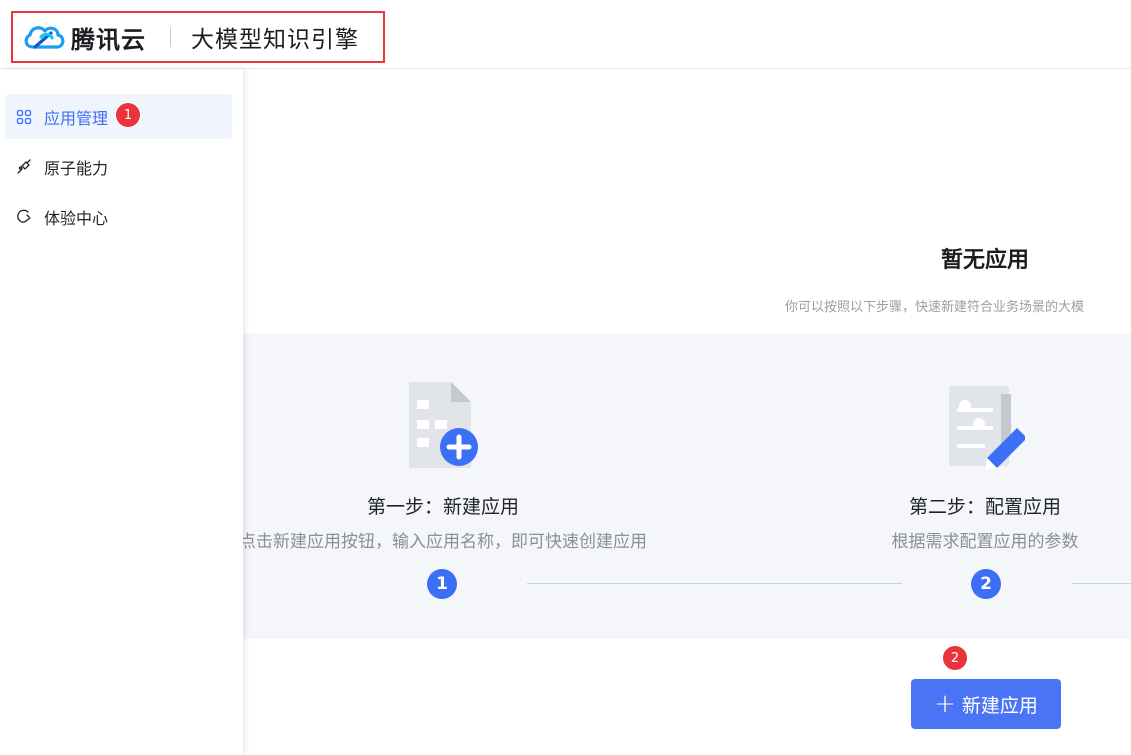 The height and width of the screenshot is (755, 1131). Describe the element at coordinates (442, 507) in the screenshot. I see `step-title: 第一步：新建应用` at that location.